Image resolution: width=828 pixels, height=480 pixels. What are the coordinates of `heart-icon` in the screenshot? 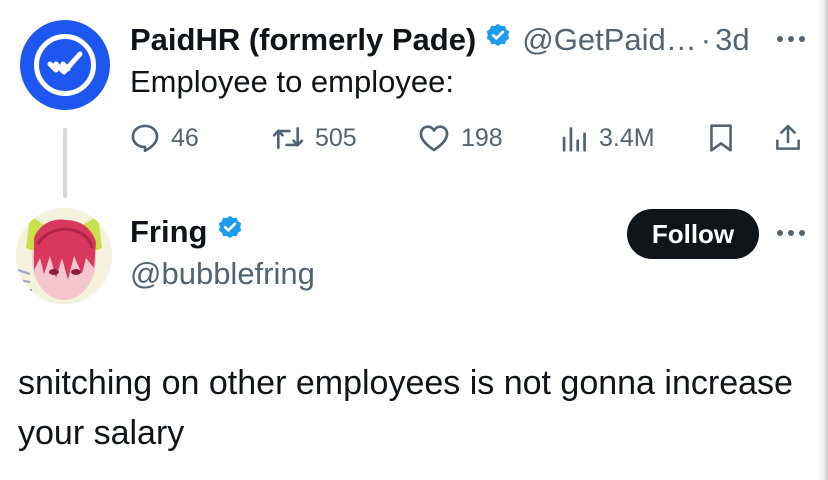 It's located at (434, 138).